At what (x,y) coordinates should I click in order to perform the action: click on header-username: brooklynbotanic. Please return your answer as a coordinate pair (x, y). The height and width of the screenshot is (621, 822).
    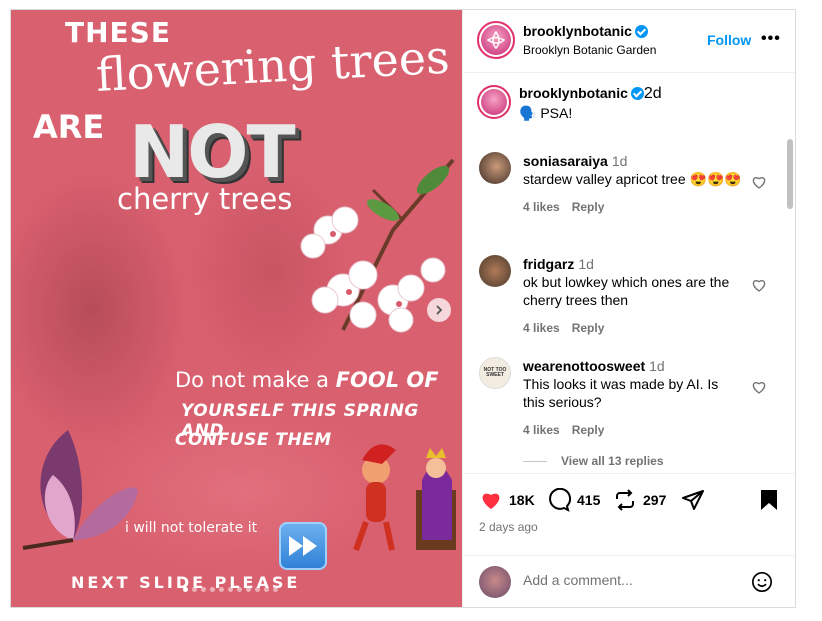
    Looking at the image, I should click on (577, 31).